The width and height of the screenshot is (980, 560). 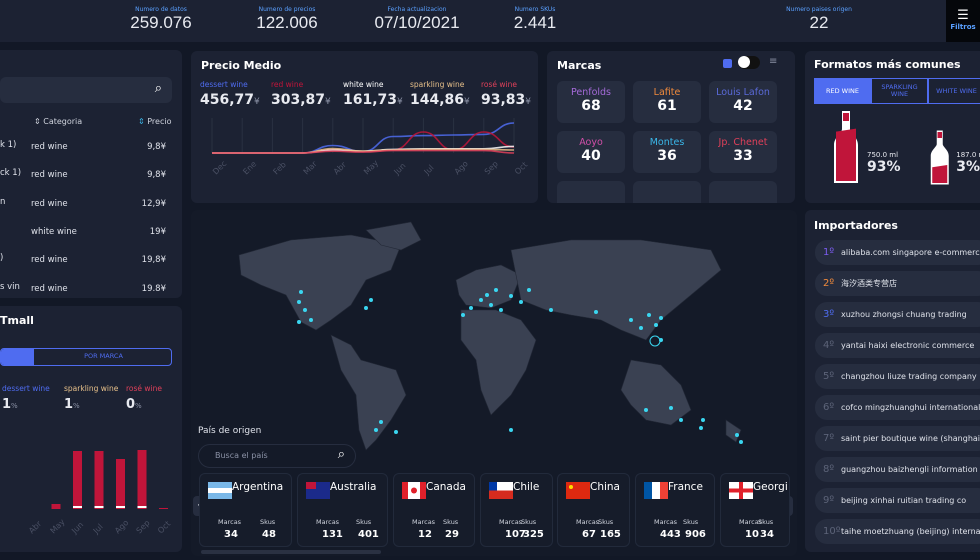 I want to click on importer-item: 6º cofco mingzhuanghui international, so click(x=897, y=407).